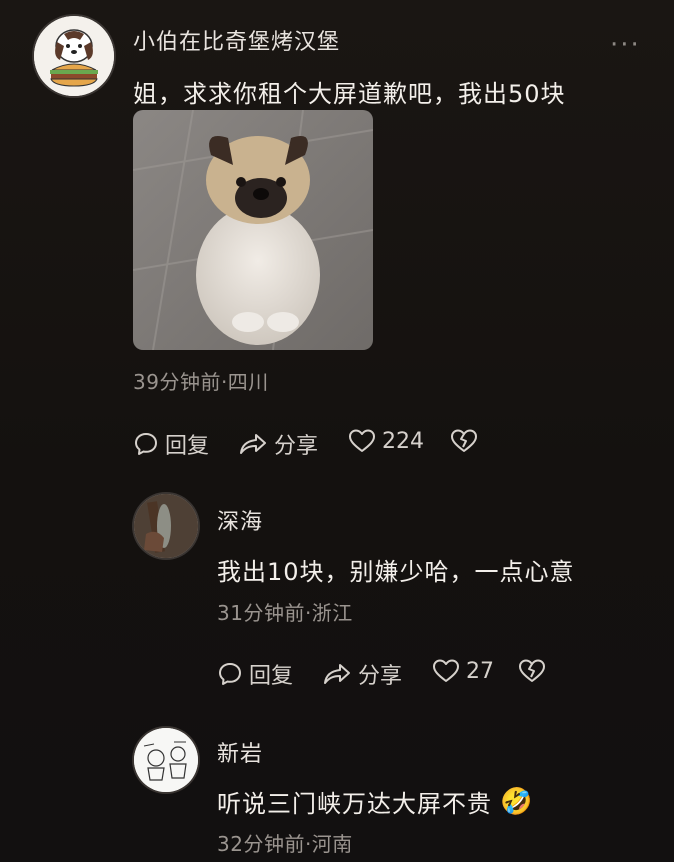 The image size is (674, 862). What do you see at coordinates (240, 520) in the screenshot?
I see `comment-1-author: 深海` at bounding box center [240, 520].